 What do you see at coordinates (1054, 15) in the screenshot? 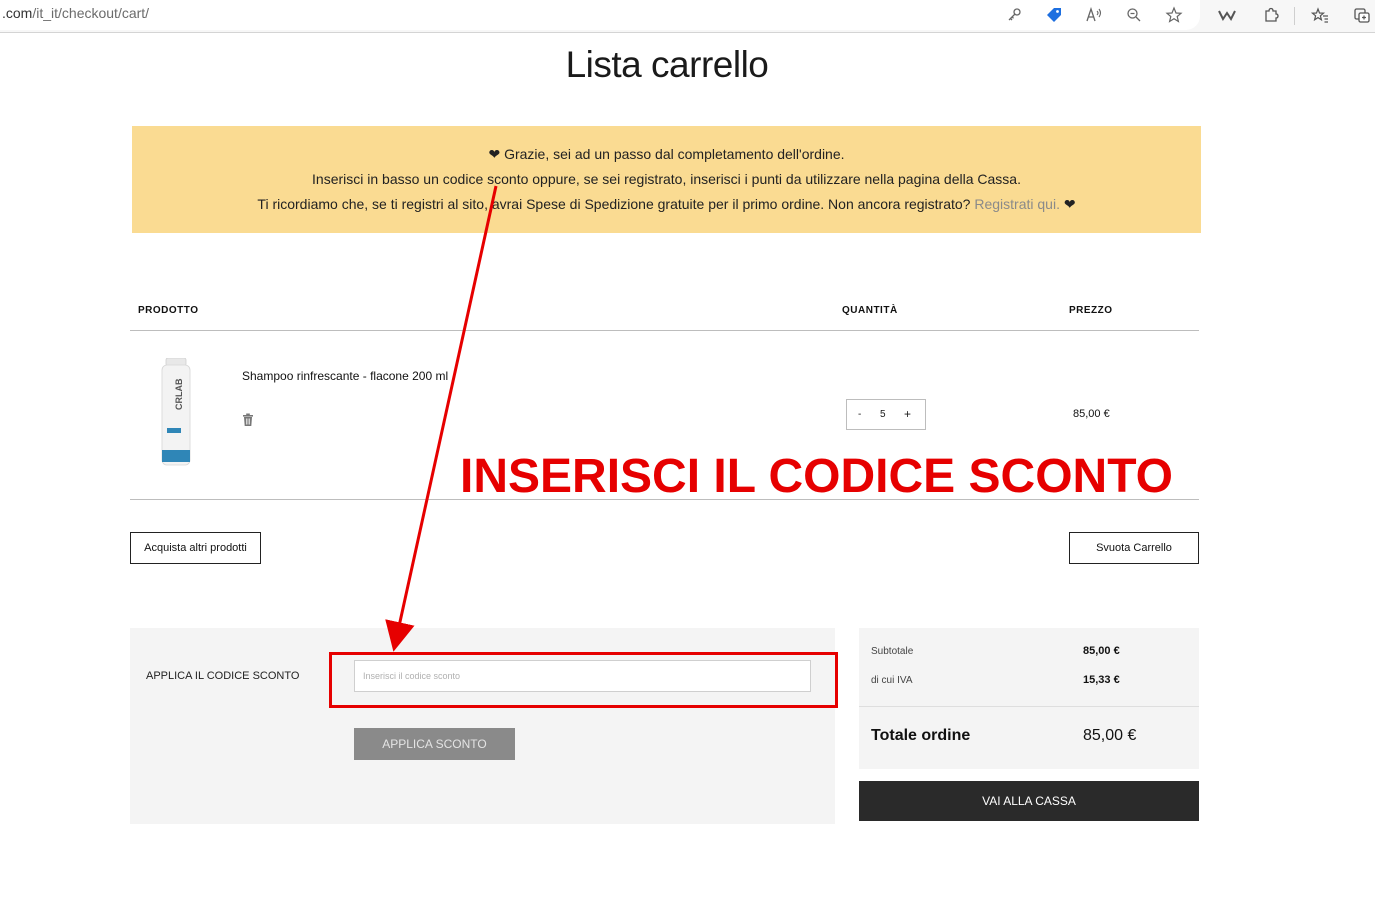
I see `tag-icon` at bounding box center [1054, 15].